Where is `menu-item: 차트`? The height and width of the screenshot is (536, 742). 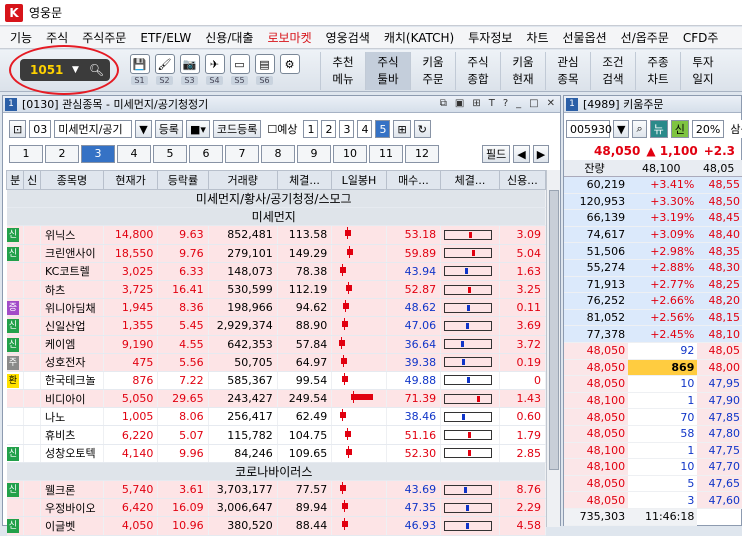 menu-item: 차트 is located at coordinates (537, 37).